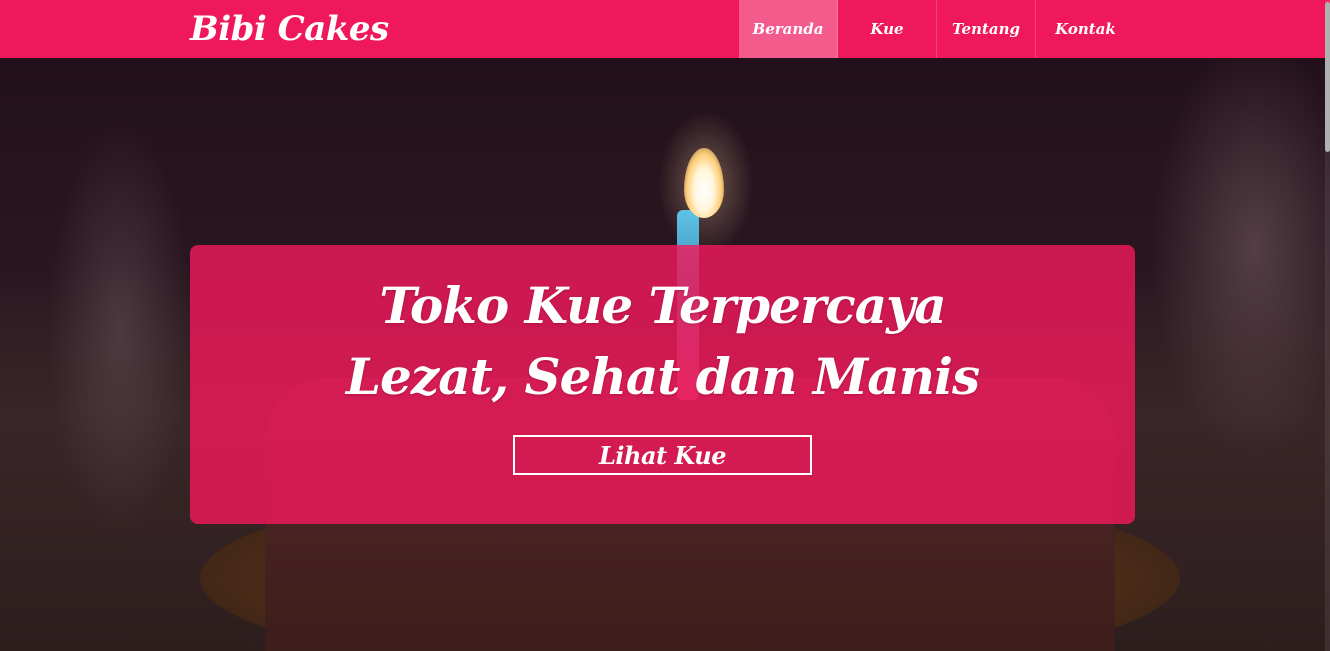 This screenshot has width=1330, height=651. I want to click on brand-logo: Bibi Cakes, so click(289, 29).